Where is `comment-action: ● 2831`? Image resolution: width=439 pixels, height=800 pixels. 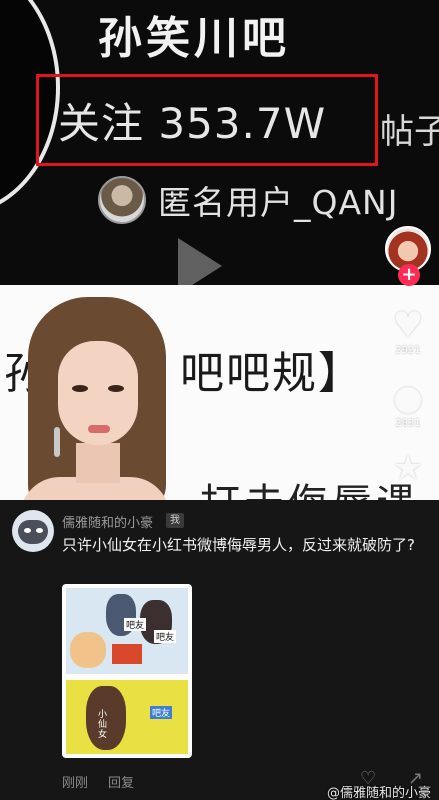
comment-action: ● 2831 is located at coordinates (408, 403).